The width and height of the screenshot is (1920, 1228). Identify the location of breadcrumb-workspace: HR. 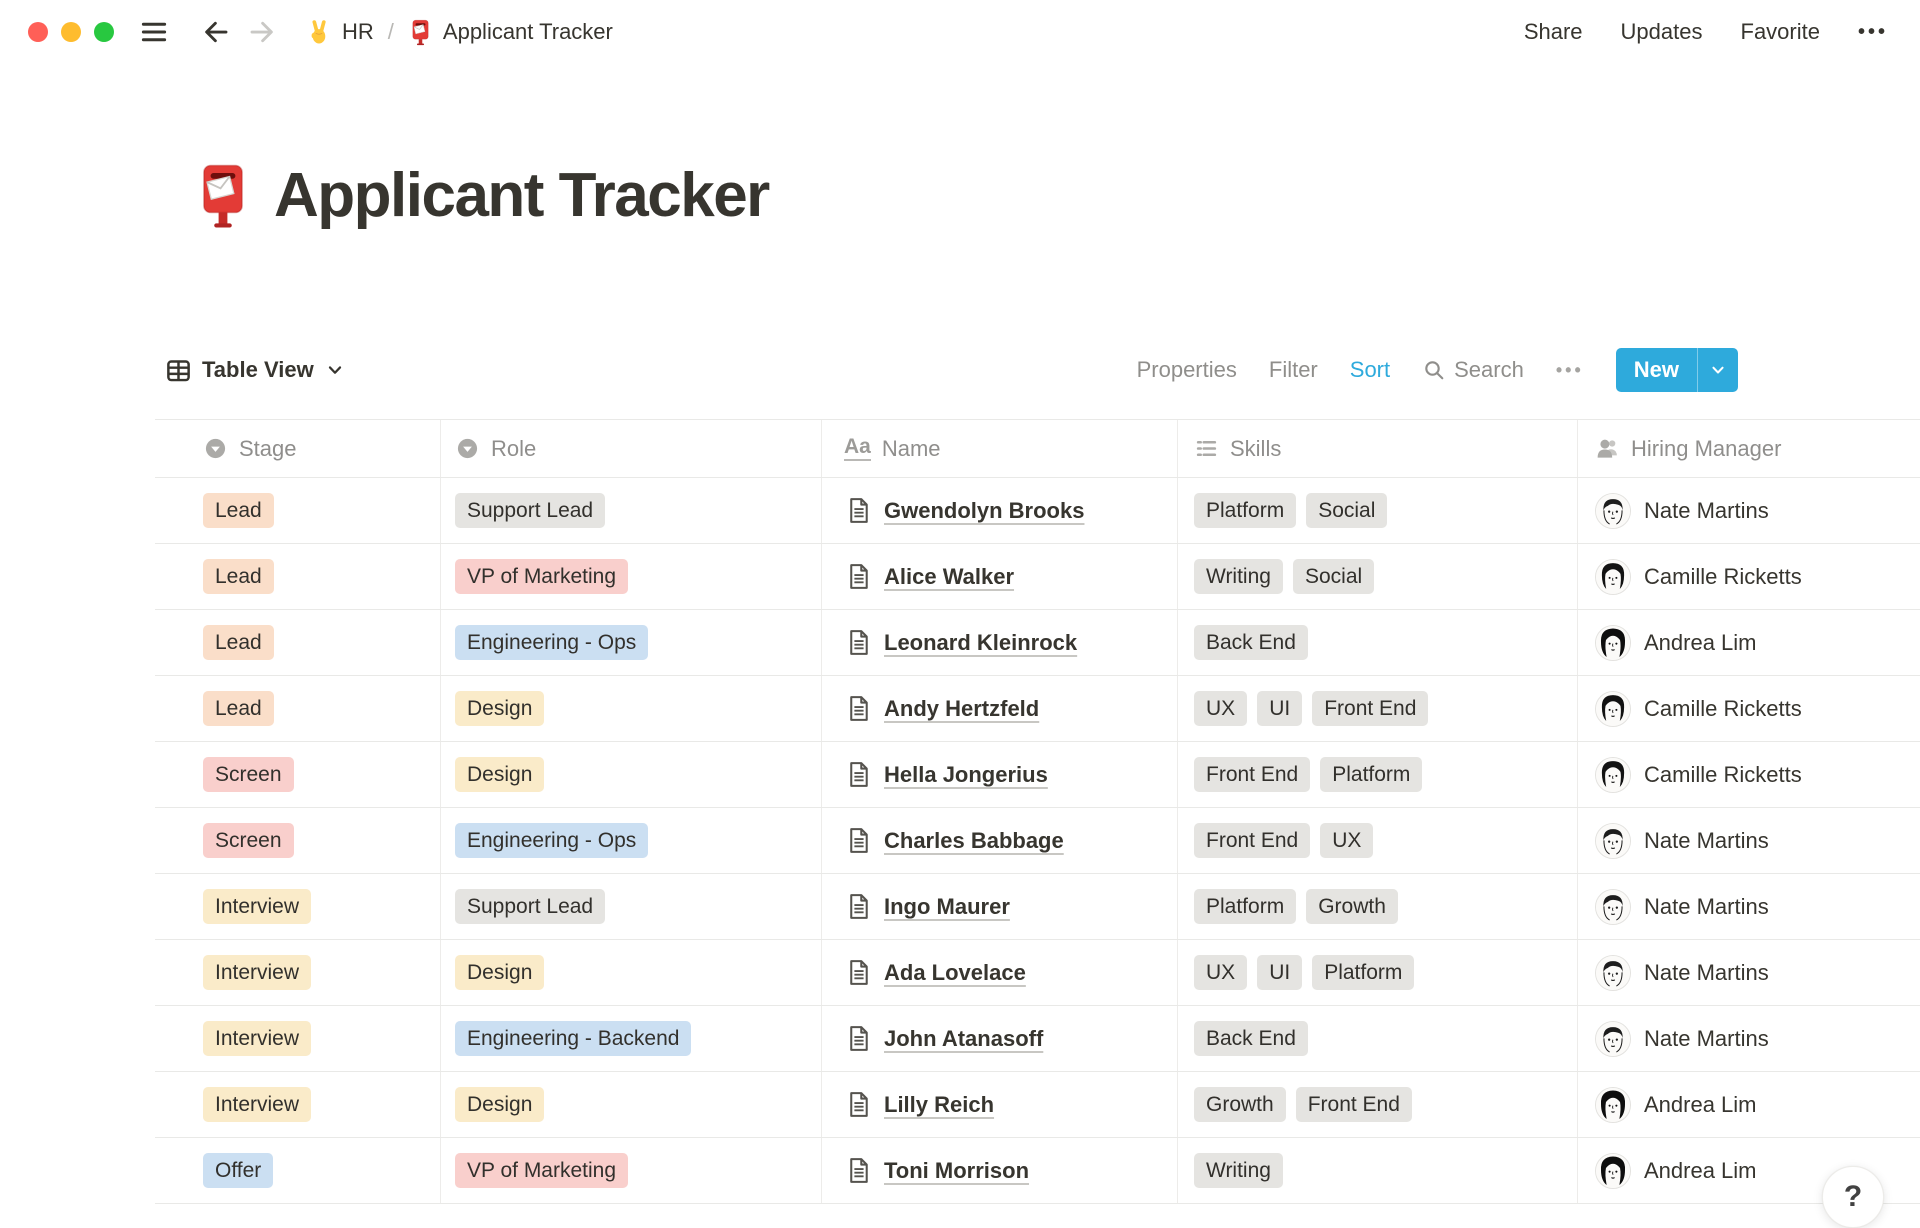
(340, 32).